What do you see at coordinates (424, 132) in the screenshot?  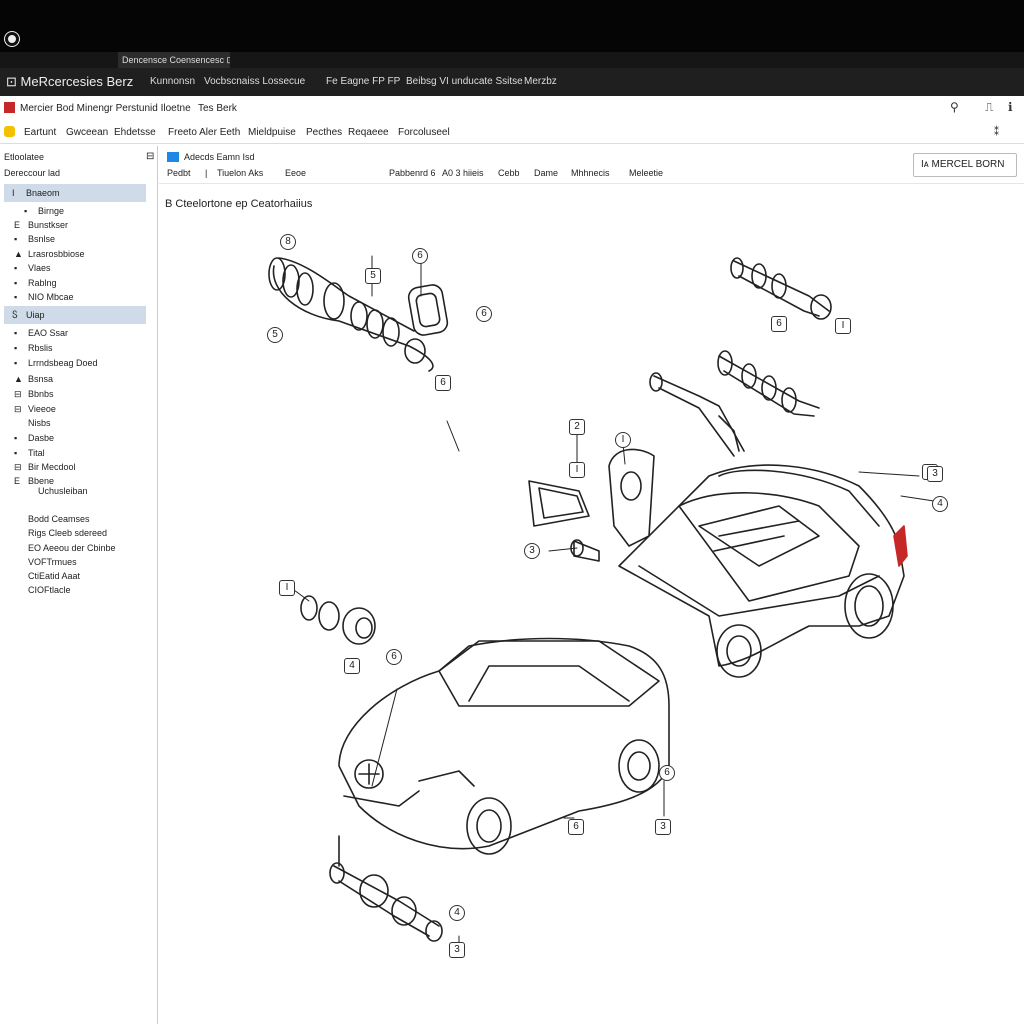 I see `toolbar-item: Forcoluseel` at bounding box center [424, 132].